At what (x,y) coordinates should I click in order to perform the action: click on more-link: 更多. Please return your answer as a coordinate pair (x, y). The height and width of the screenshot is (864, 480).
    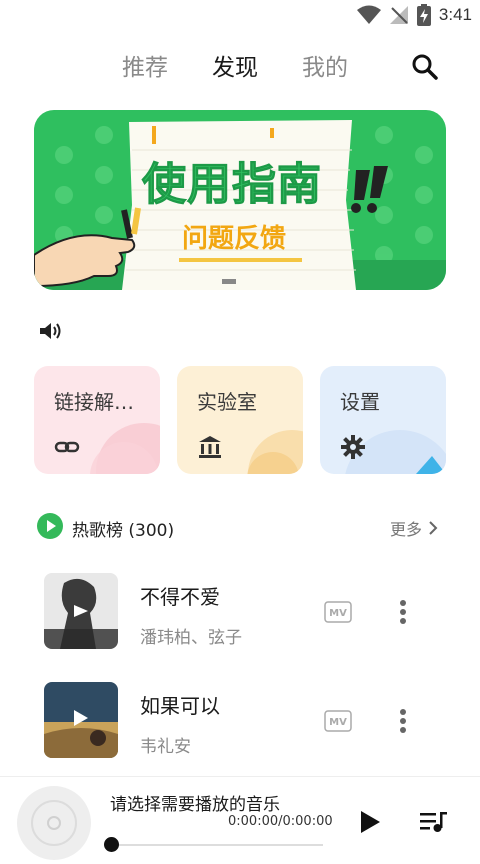
    Looking at the image, I should click on (414, 528).